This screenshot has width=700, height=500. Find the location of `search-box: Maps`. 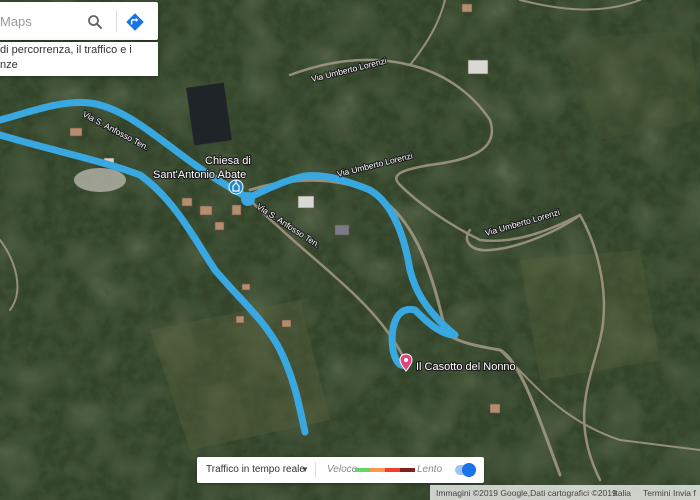

search-box: Maps is located at coordinates (79, 21).